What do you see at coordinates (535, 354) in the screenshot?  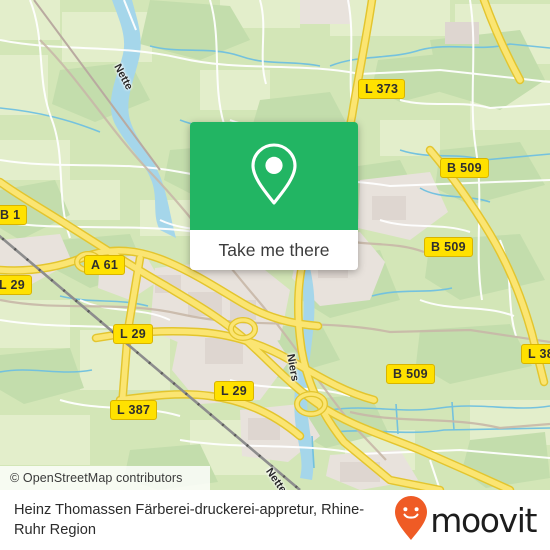 I see `road-shield: L 384` at bounding box center [535, 354].